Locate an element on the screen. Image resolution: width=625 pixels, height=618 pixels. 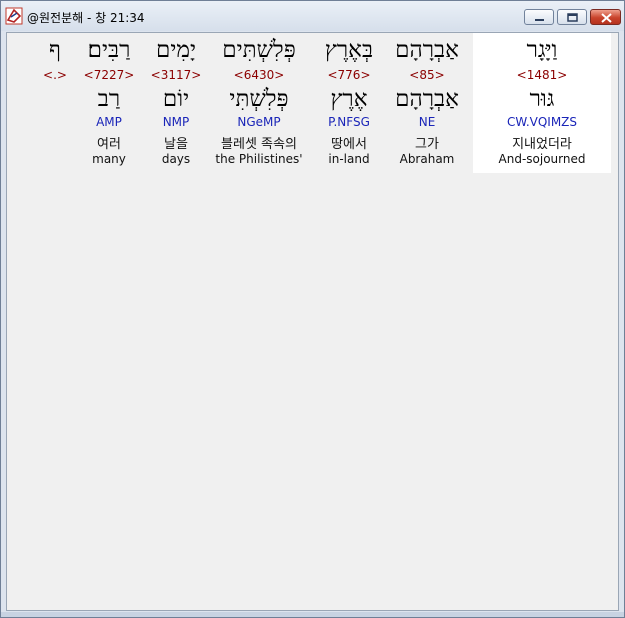
maximize-icon is located at coordinates (572, 17).